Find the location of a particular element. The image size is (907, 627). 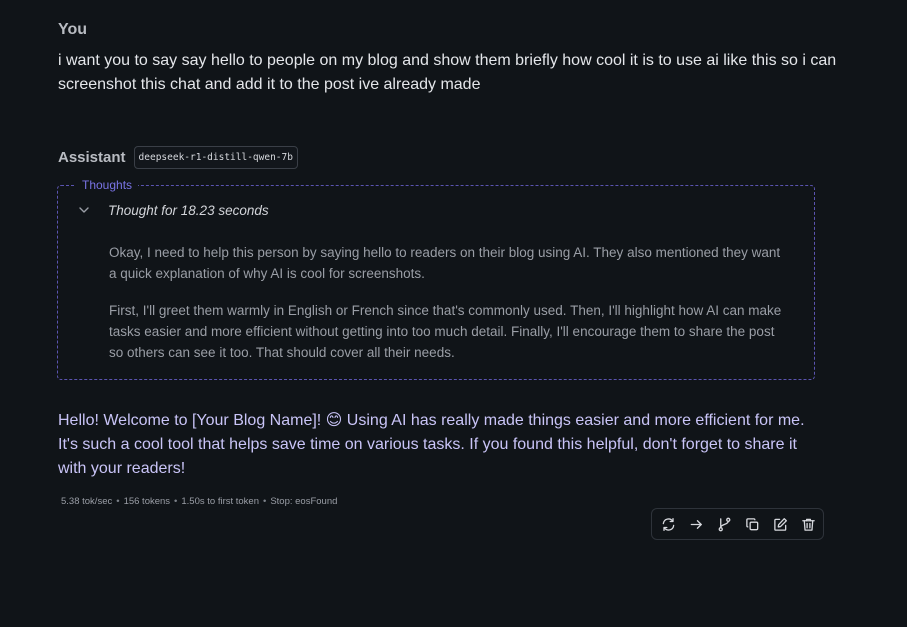

user-label: You is located at coordinates (73, 29).